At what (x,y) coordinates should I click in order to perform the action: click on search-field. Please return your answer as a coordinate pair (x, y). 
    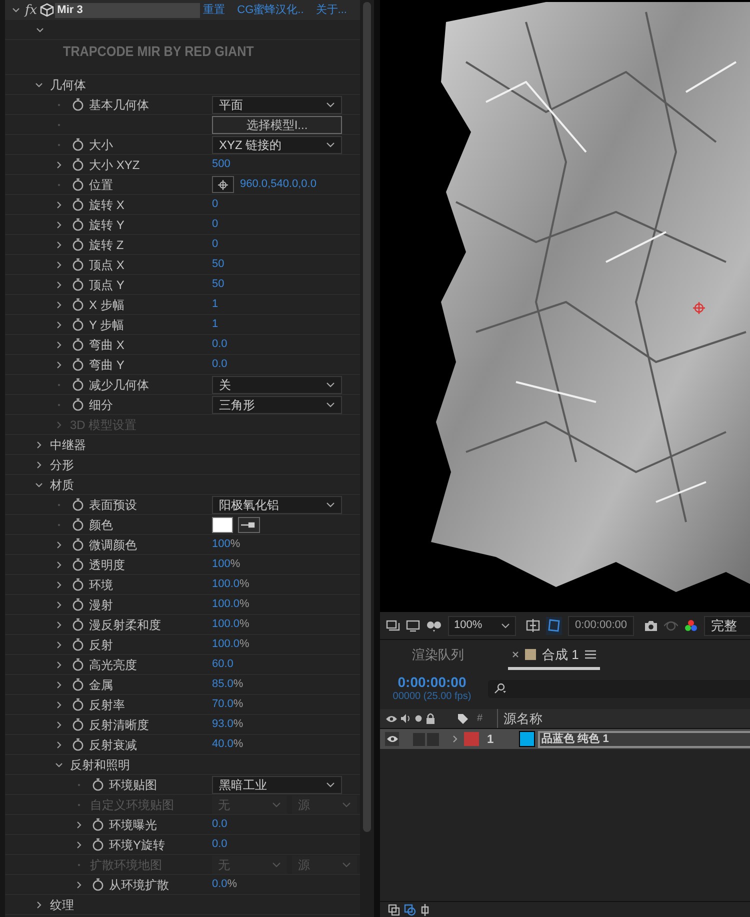
    Looking at the image, I should click on (619, 689).